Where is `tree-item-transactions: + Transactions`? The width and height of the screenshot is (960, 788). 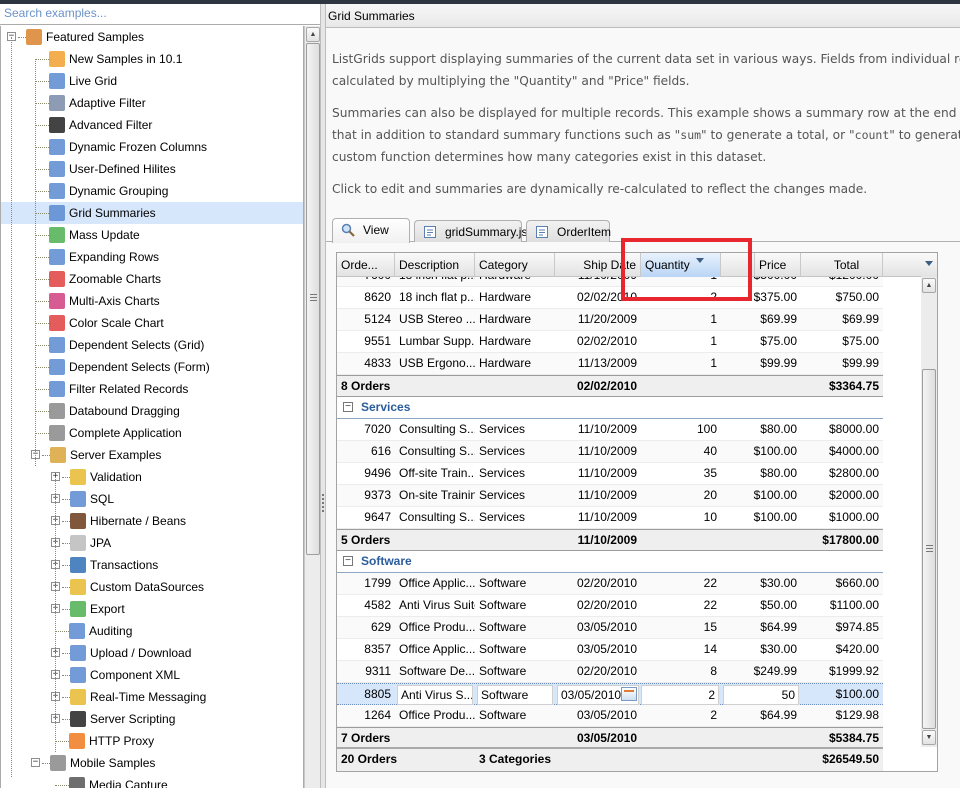 tree-item-transactions: + Transactions is located at coordinates (152, 565).